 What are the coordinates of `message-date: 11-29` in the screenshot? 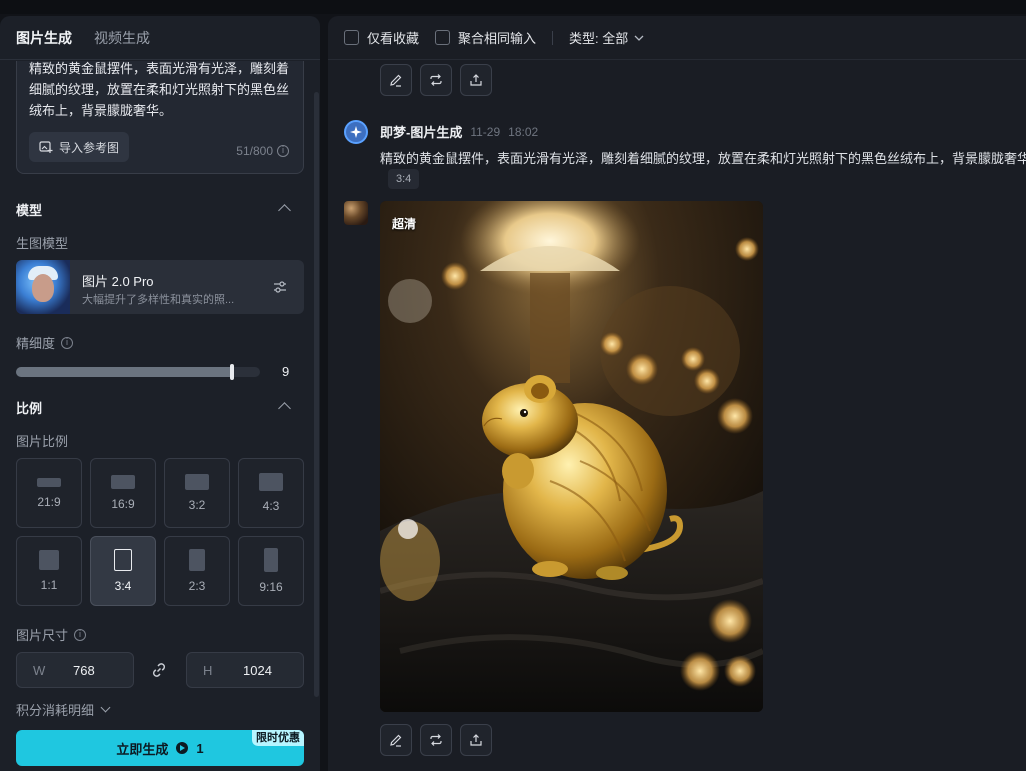 It's located at (485, 131).